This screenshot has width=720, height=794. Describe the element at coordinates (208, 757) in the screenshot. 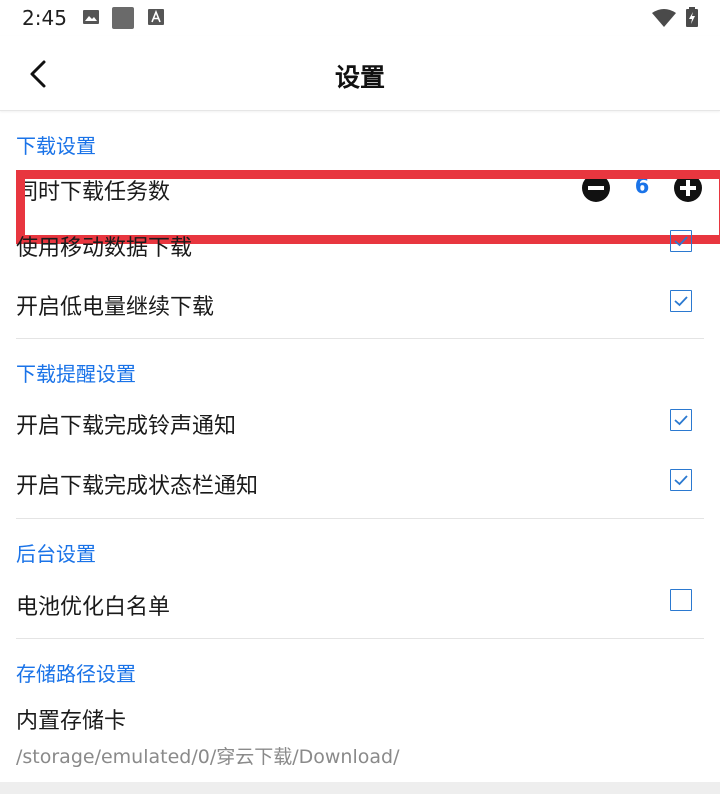

I see `storage-path: /storage/emulated/0/穿云下载/Download/` at that location.